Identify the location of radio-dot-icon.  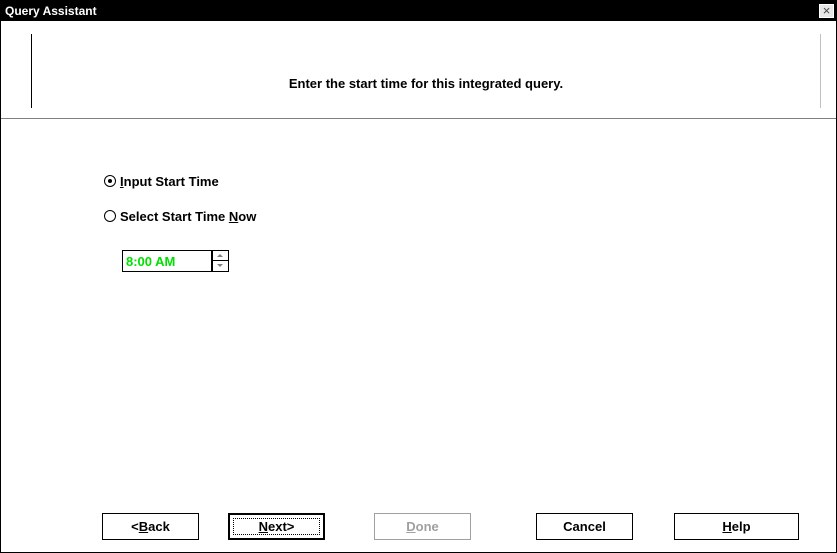
(110, 181).